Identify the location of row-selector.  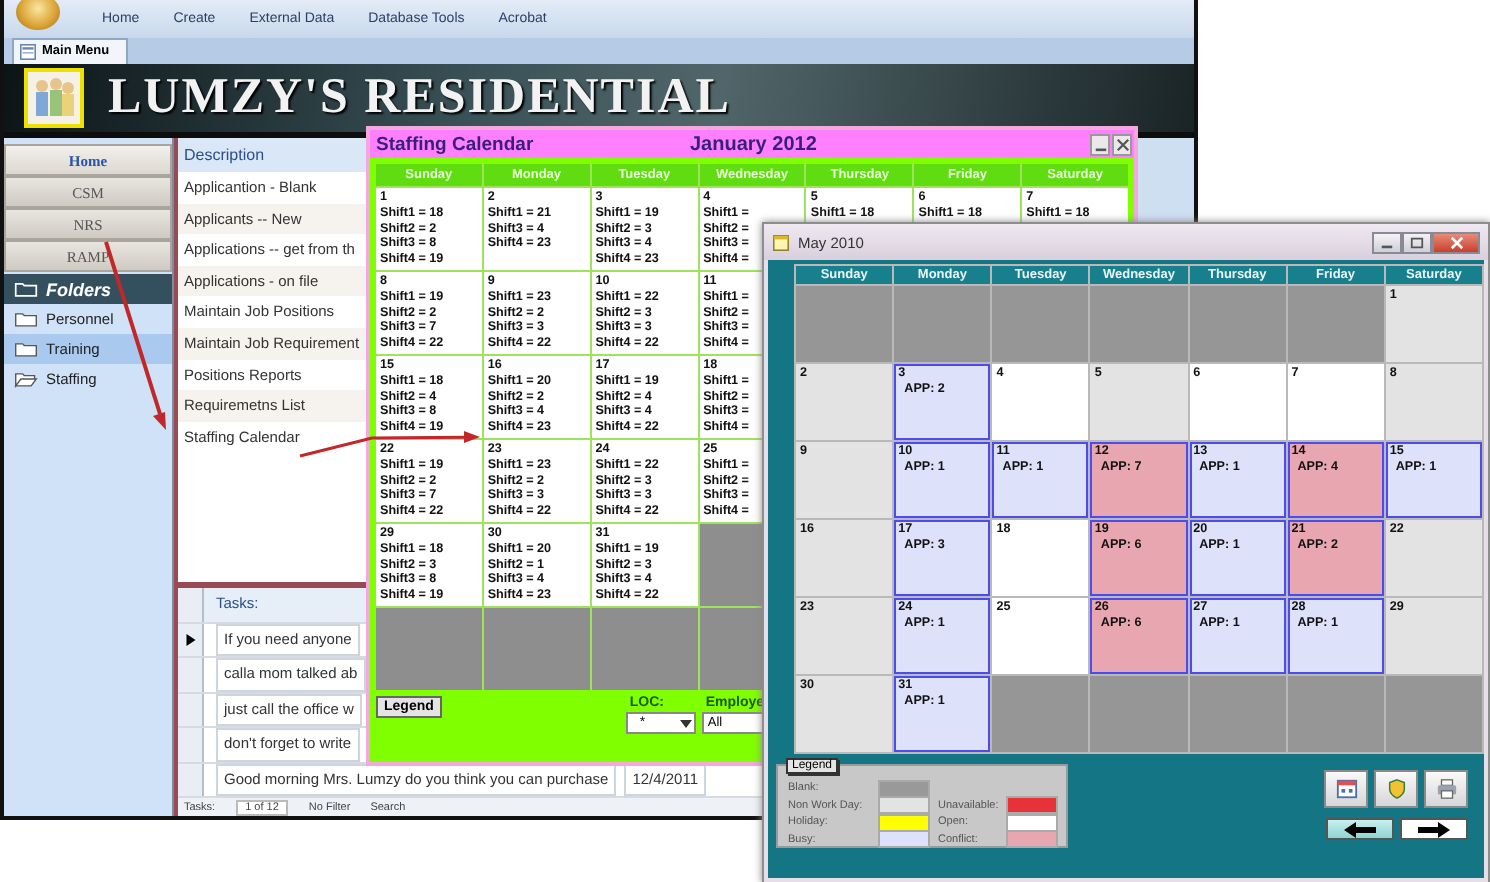
(191, 639).